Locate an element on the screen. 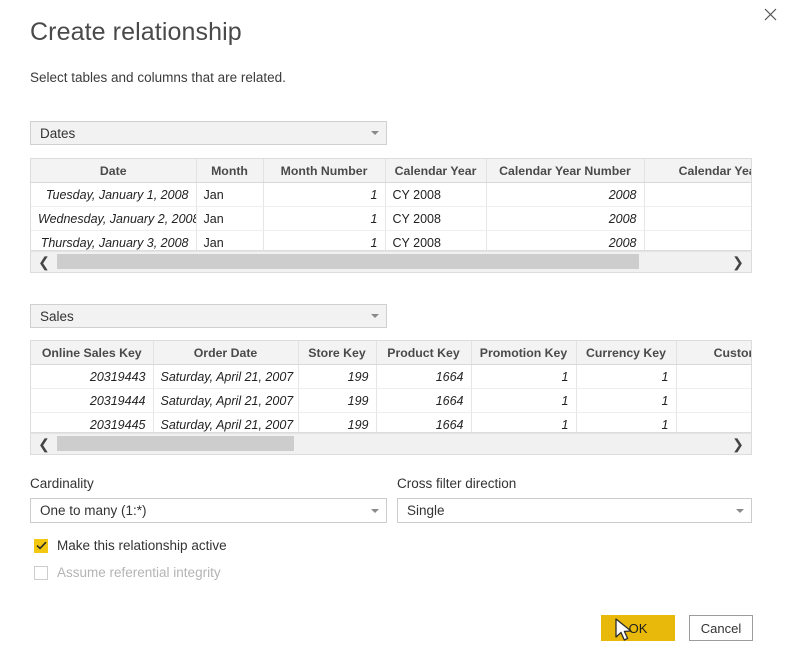 This screenshot has height=669, width=788. table-two-scroll-track is located at coordinates (391, 444).